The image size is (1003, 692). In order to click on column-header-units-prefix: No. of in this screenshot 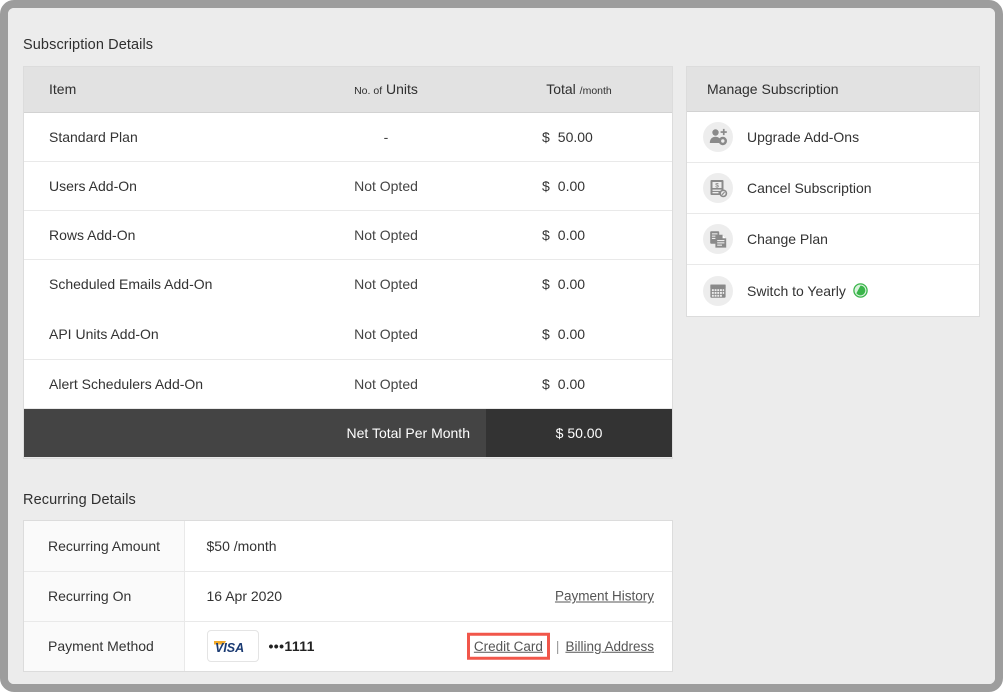, I will do `click(368, 91)`.